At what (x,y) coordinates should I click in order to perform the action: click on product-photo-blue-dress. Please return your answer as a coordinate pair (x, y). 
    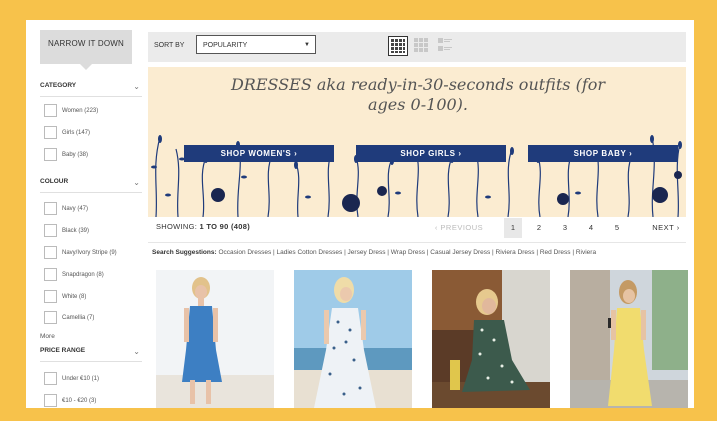
    Looking at the image, I should click on (215, 339).